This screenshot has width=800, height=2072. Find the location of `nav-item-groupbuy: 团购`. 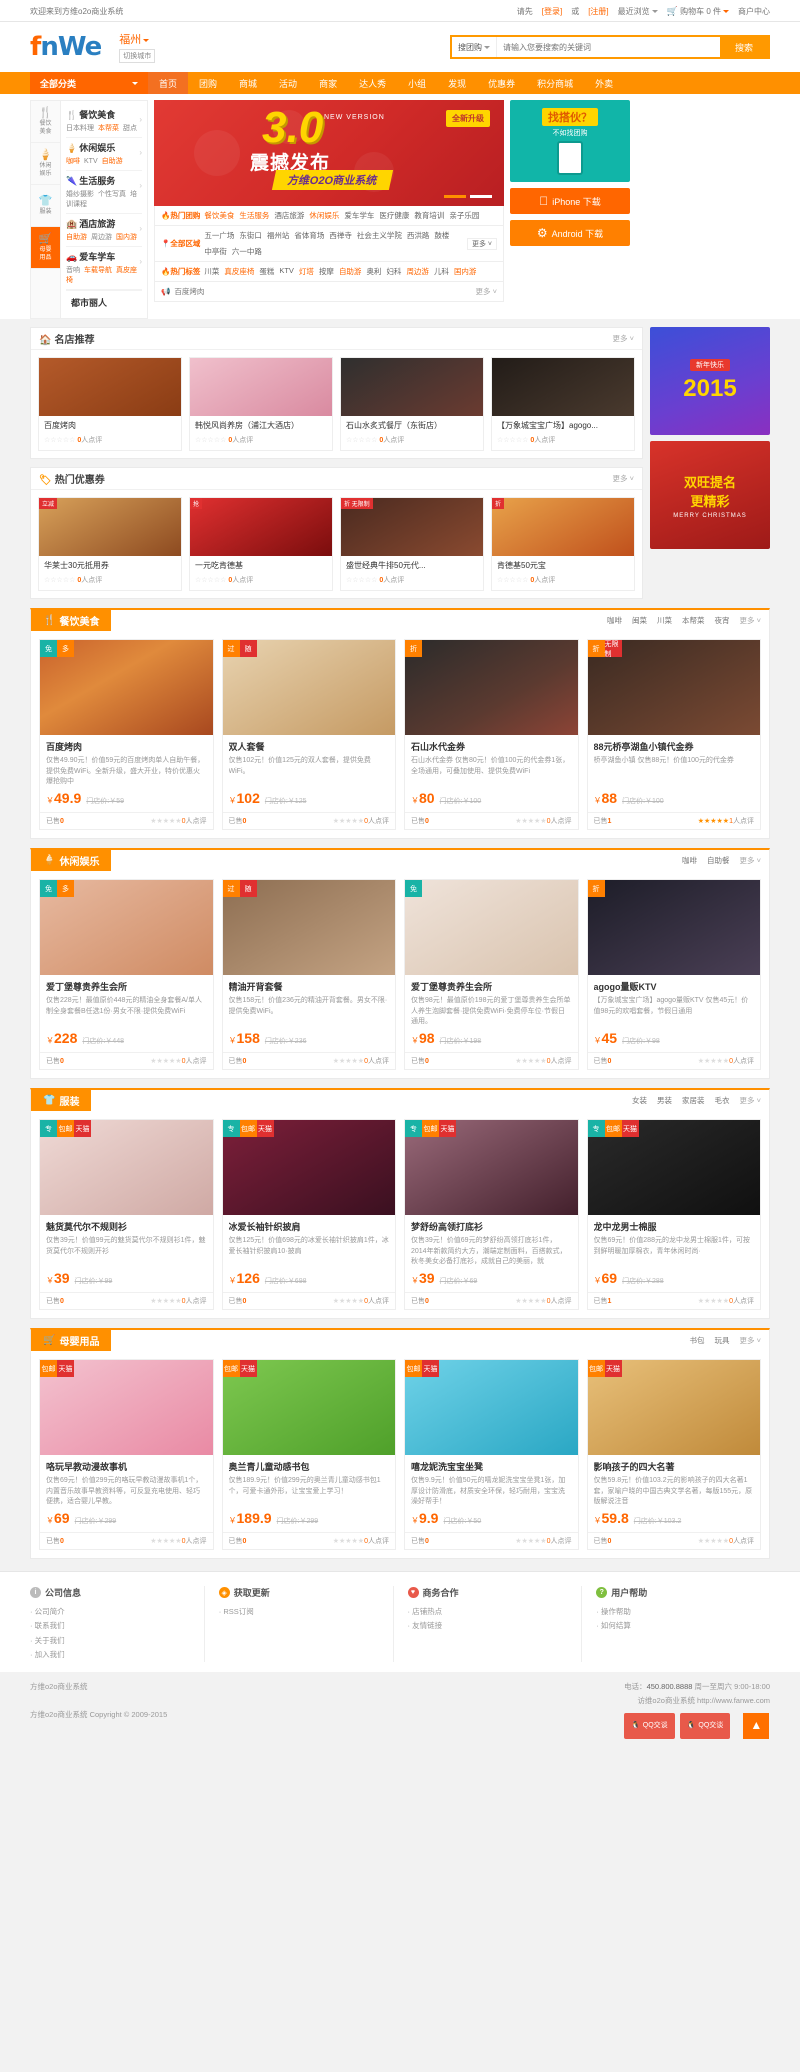

nav-item-groupbuy: 团购 is located at coordinates (208, 83).